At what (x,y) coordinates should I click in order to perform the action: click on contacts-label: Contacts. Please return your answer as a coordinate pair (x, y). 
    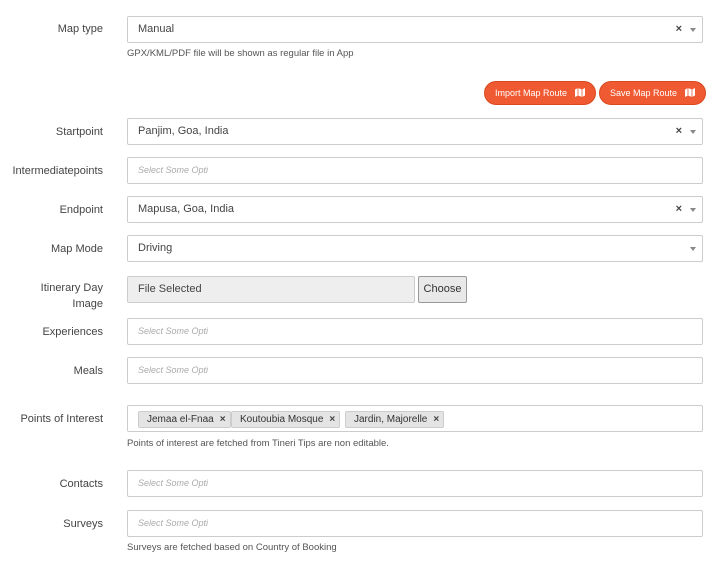
    Looking at the image, I should click on (81, 484).